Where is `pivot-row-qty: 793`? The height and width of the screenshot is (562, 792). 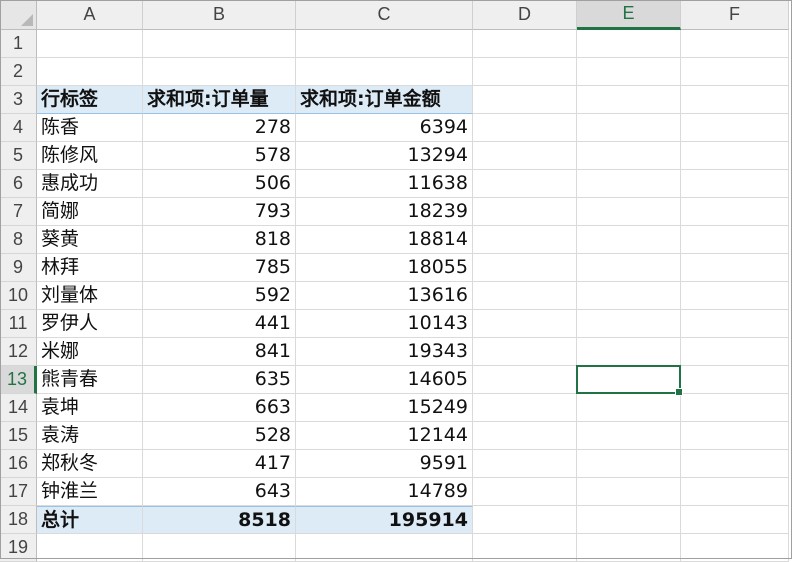
pivot-row-qty: 793 is located at coordinates (219, 212).